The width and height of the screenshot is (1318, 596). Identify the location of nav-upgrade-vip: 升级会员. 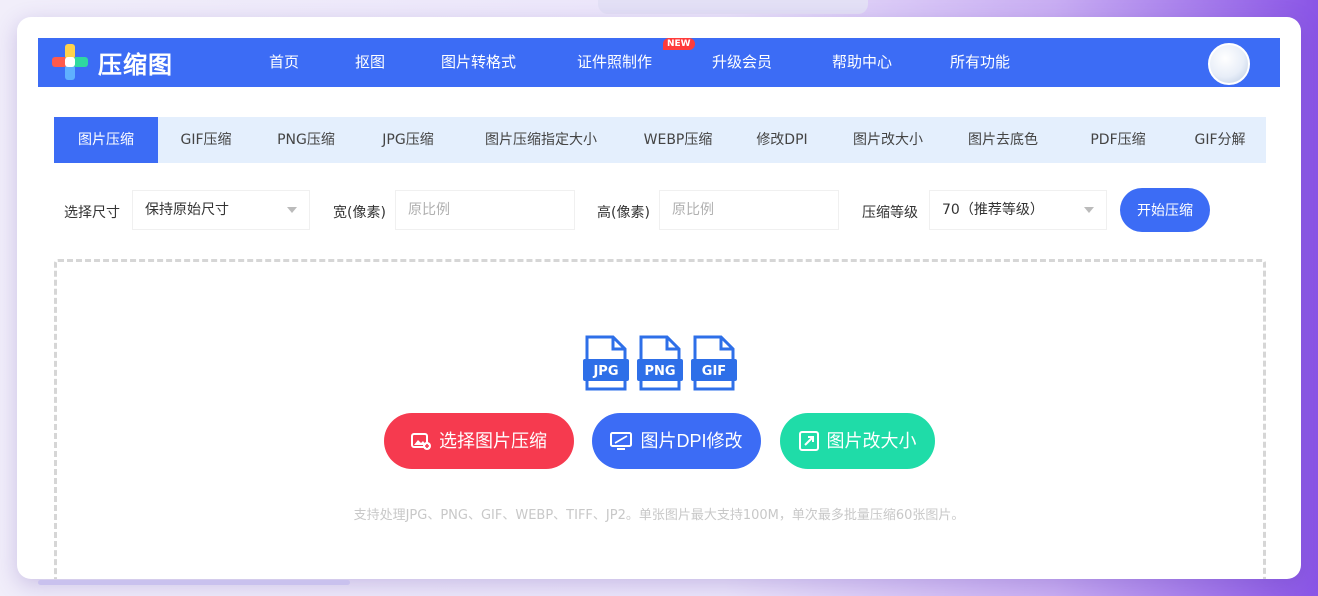
(742, 61).